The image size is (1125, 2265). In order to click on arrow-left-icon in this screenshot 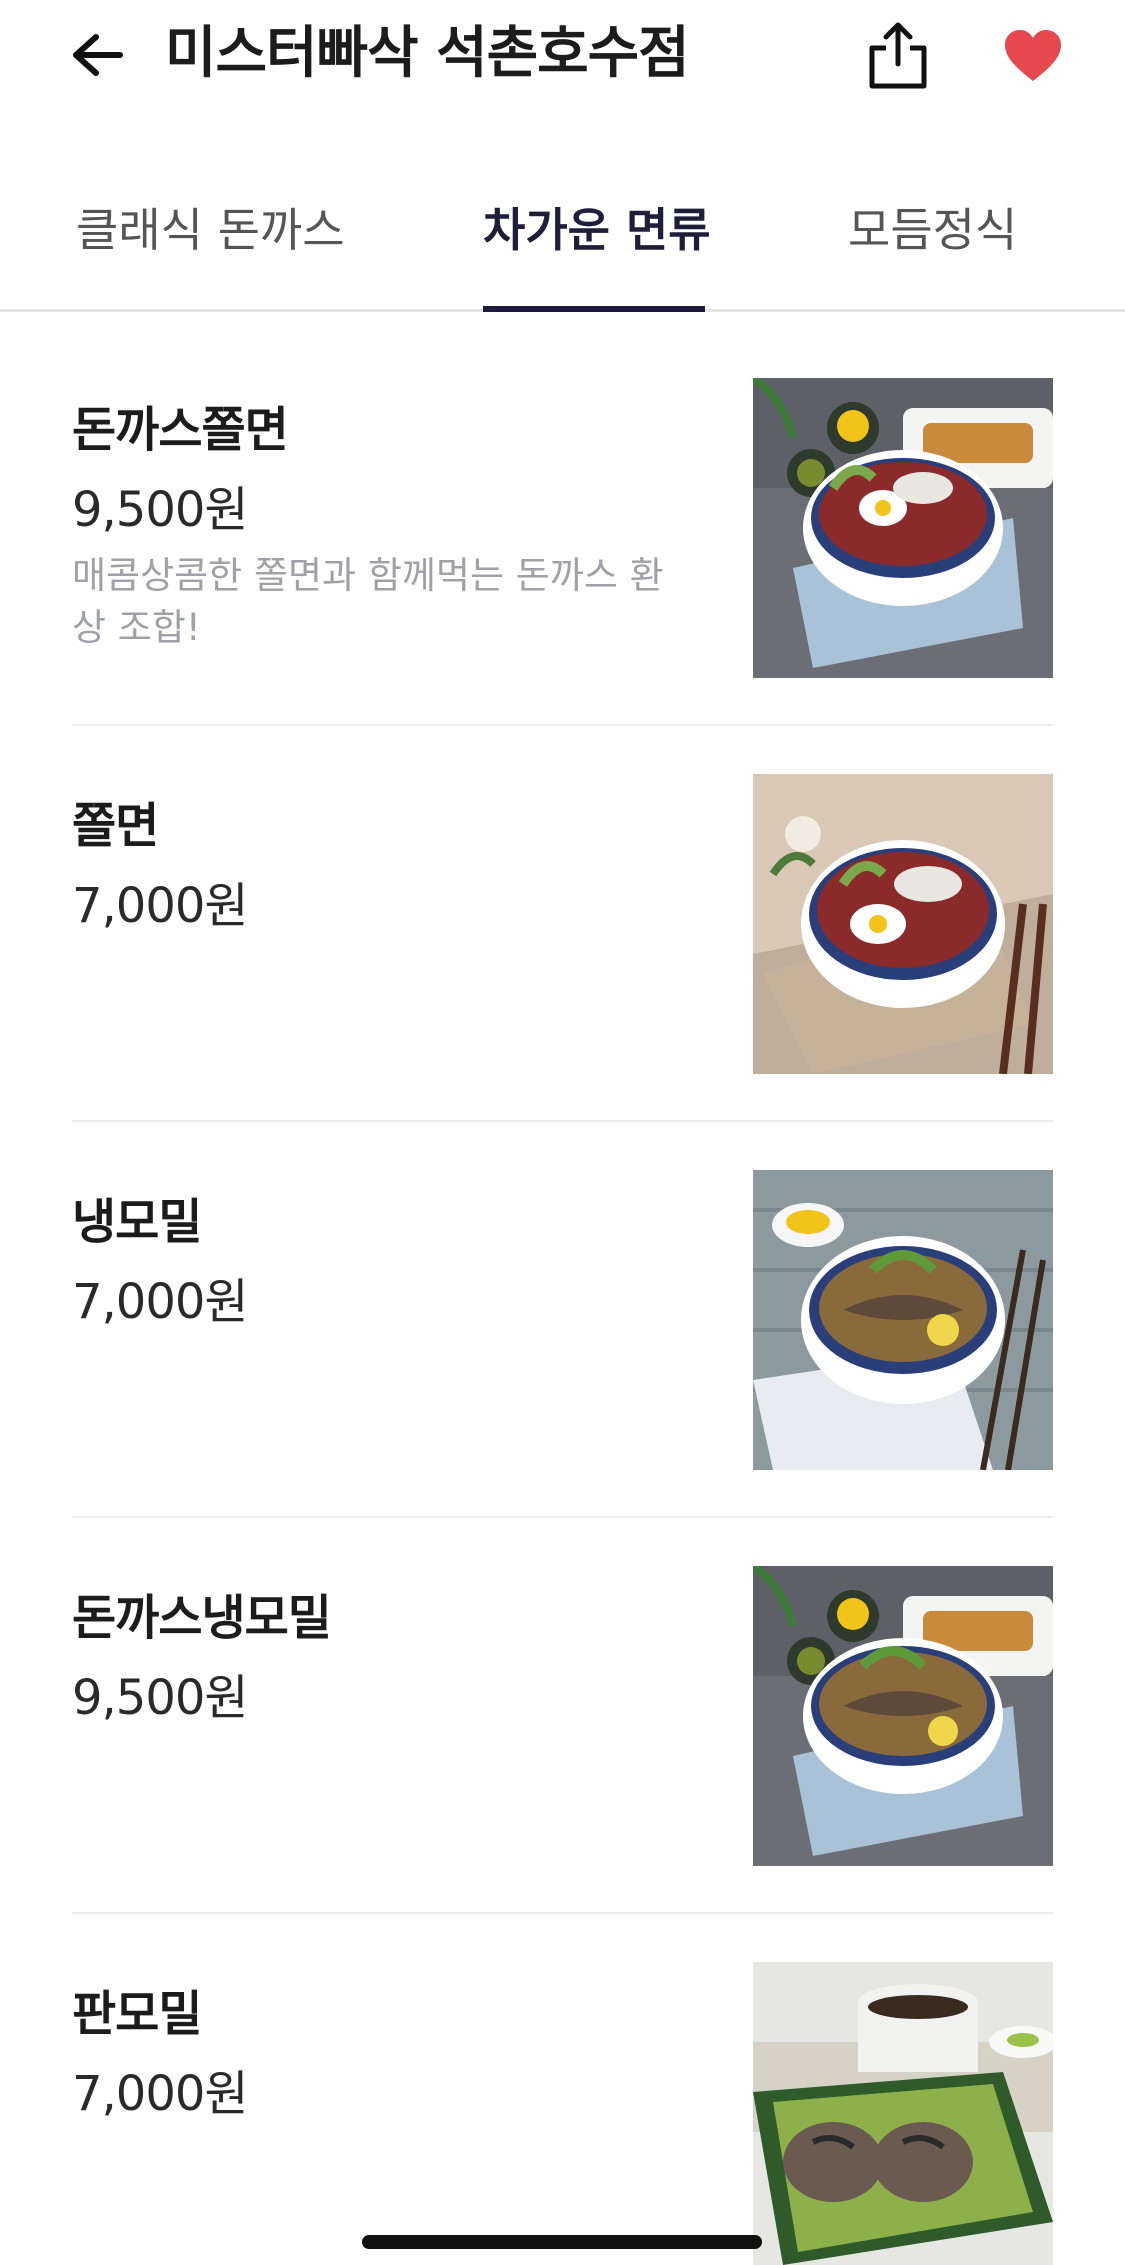, I will do `click(98, 55)`.